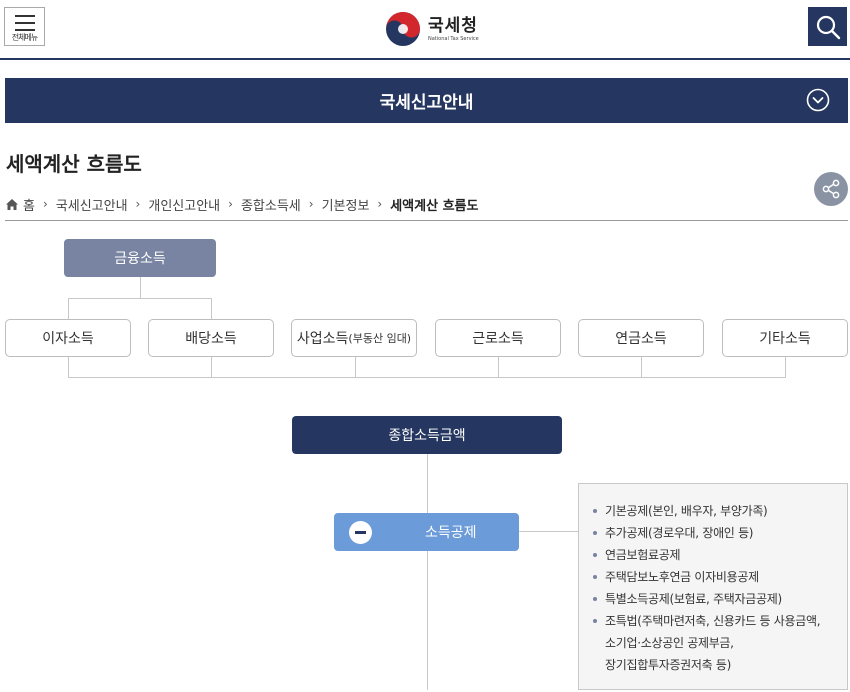 The width and height of the screenshot is (850, 692). I want to click on income-type-box: 사업소득 (부동산 임대), so click(354, 338).